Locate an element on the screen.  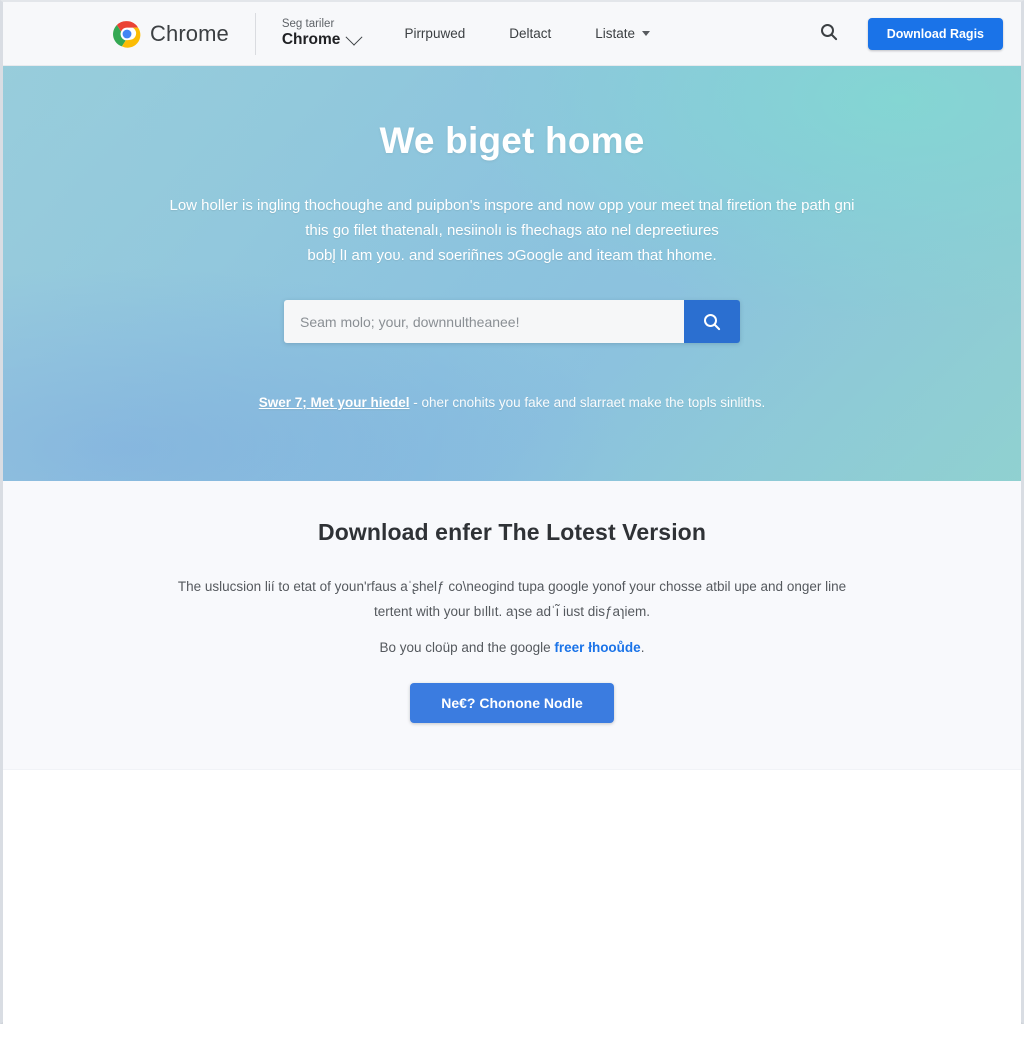
nav-item-label: Deltact is located at coordinates (530, 33).